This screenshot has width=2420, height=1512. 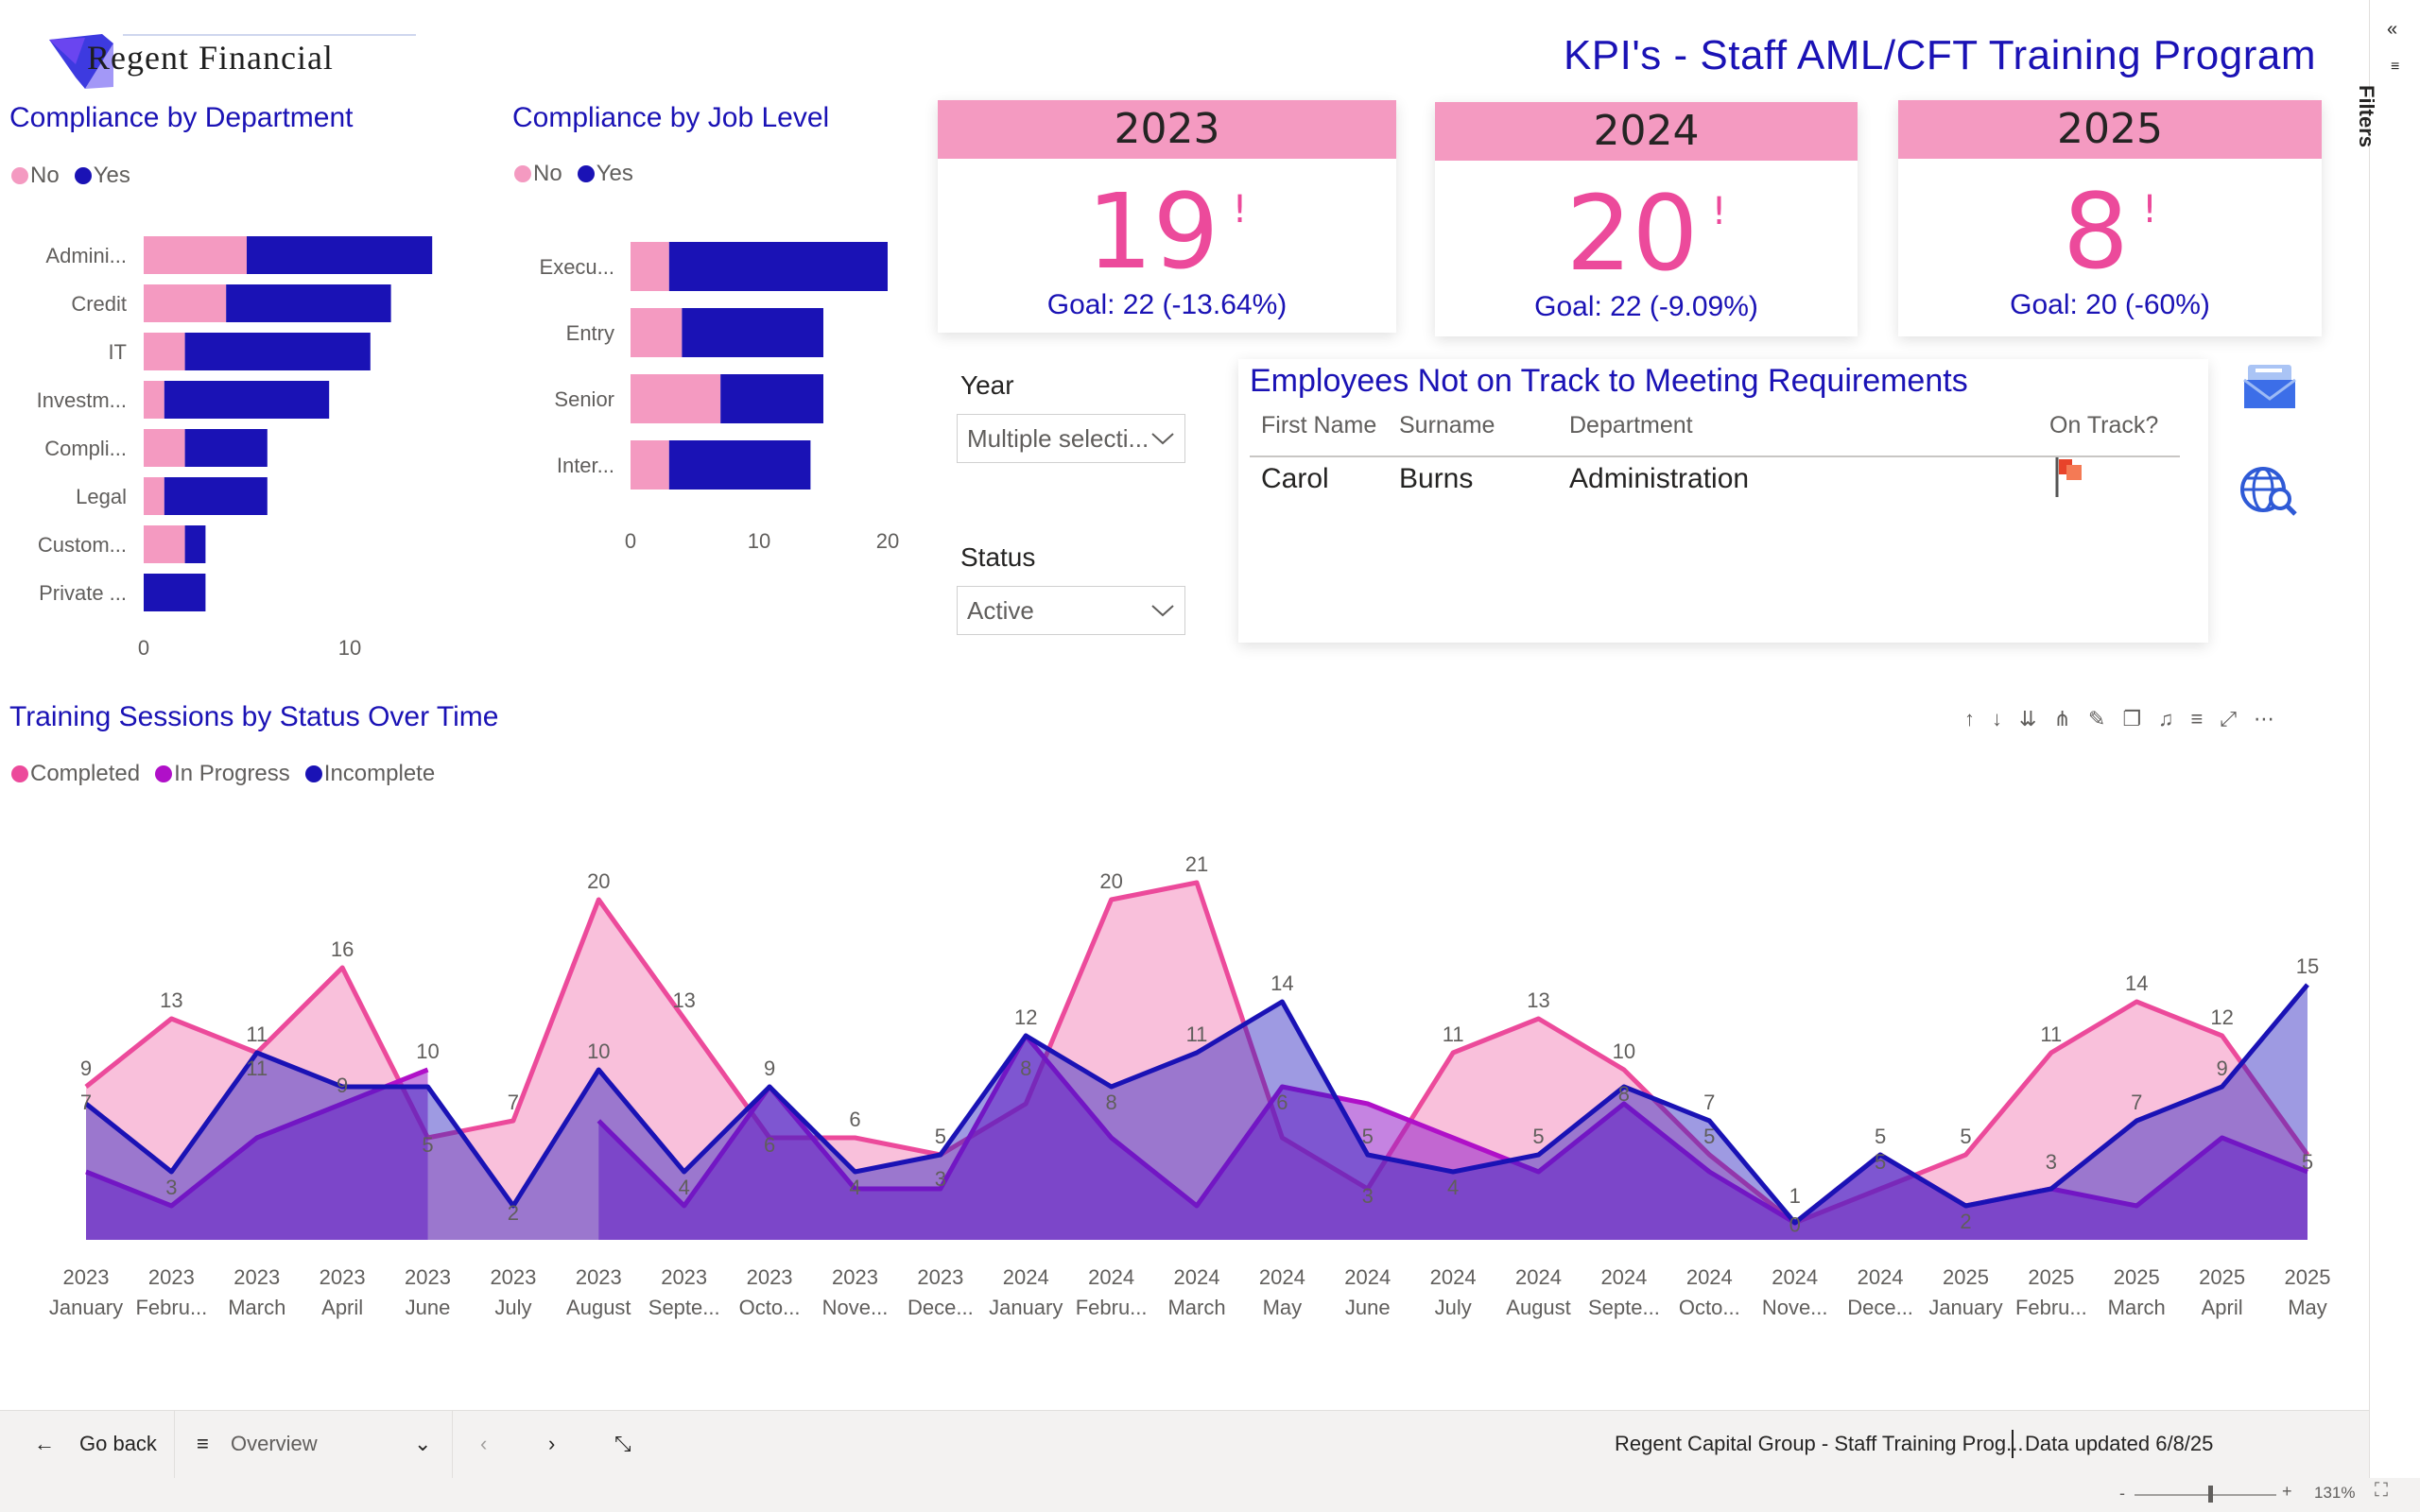 What do you see at coordinates (1632, 233) in the screenshot?
I see `kpi-value: 20` at bounding box center [1632, 233].